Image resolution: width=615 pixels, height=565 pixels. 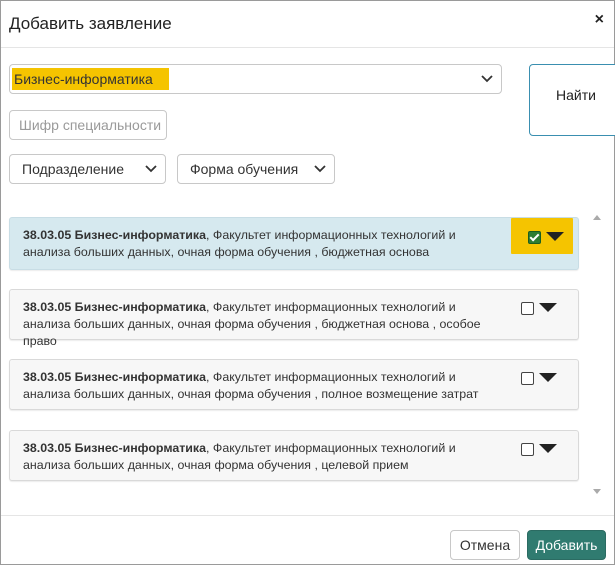 What do you see at coordinates (566, 545) in the screenshot?
I see `add-button: Добавить` at bounding box center [566, 545].